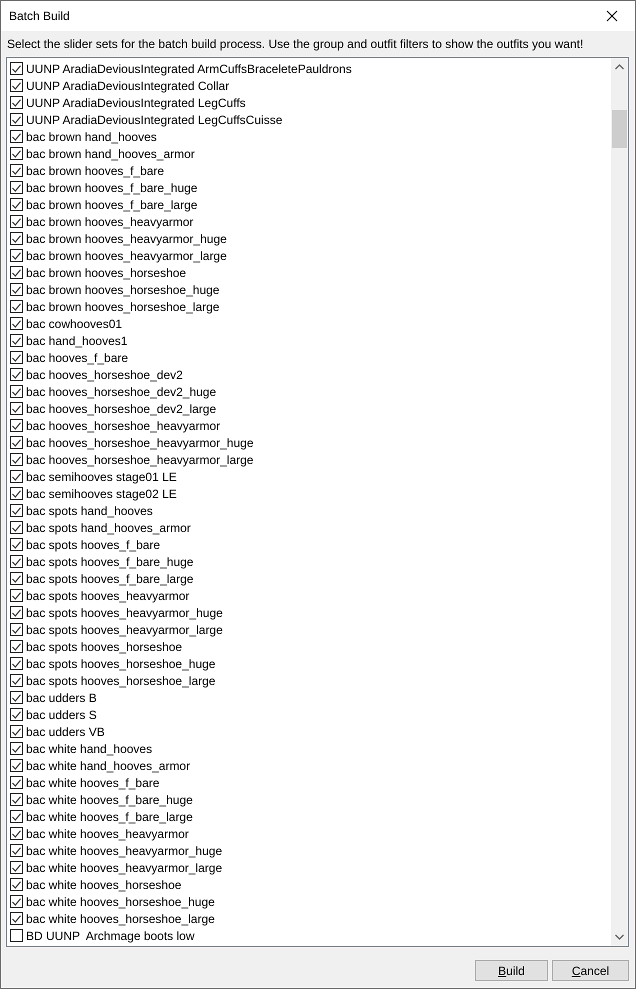  I want to click on slider-set-item: bac hooves_horseshoe_heavyarmor_large, so click(310, 459).